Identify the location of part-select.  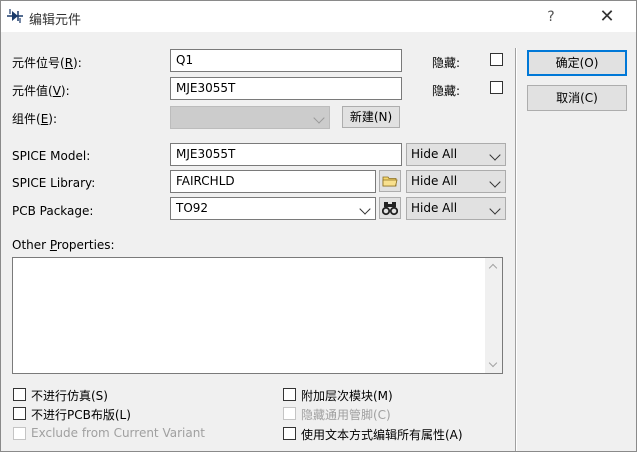
(250, 117).